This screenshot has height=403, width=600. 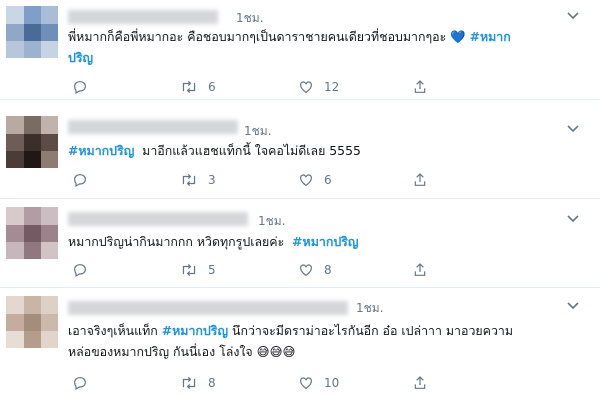 What do you see at coordinates (328, 180) in the screenshot?
I see `like-count: 6` at bounding box center [328, 180].